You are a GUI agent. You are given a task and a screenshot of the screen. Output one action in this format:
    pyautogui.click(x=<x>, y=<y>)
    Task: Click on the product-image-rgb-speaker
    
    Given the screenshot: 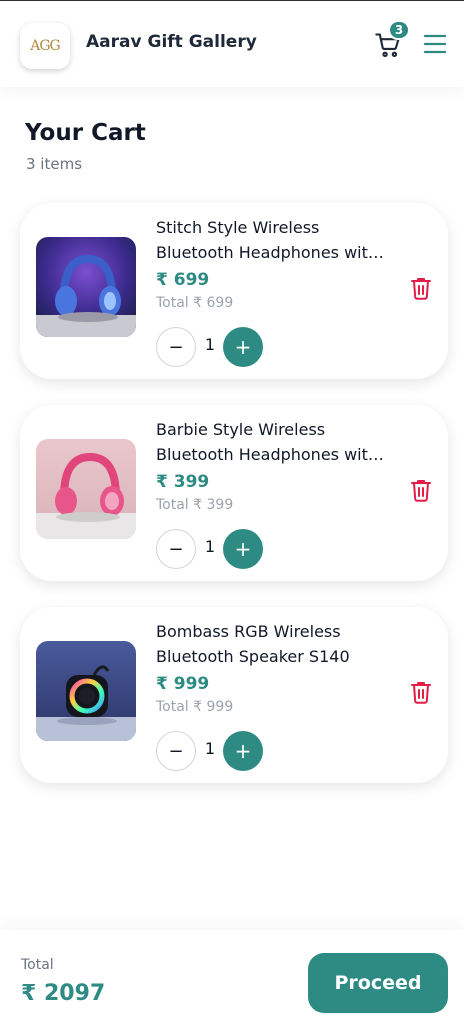 What is the action you would take?
    pyautogui.click(x=86, y=691)
    